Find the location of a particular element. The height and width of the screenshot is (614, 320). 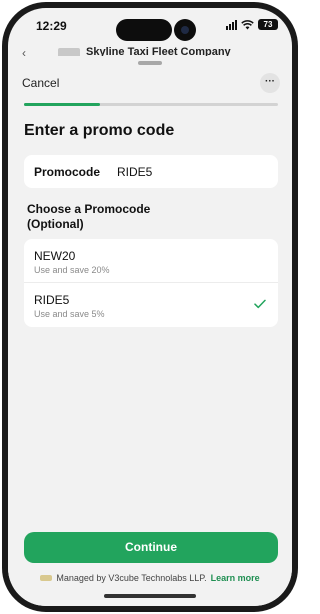

dynamic-island is located at coordinates (144, 30).